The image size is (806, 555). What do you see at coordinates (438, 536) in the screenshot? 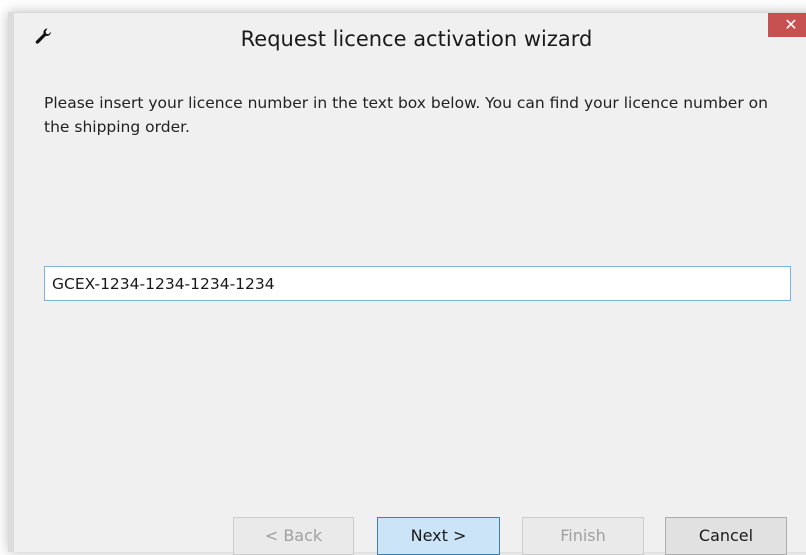
I see `next-button: Next >` at bounding box center [438, 536].